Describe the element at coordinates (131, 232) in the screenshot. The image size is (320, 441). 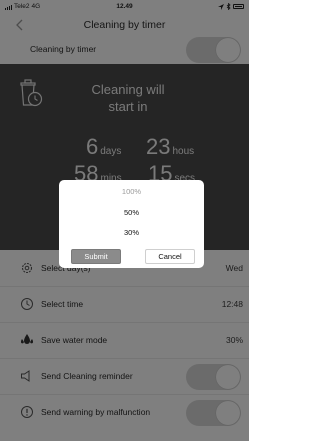
I see `option-30: 30%` at that location.